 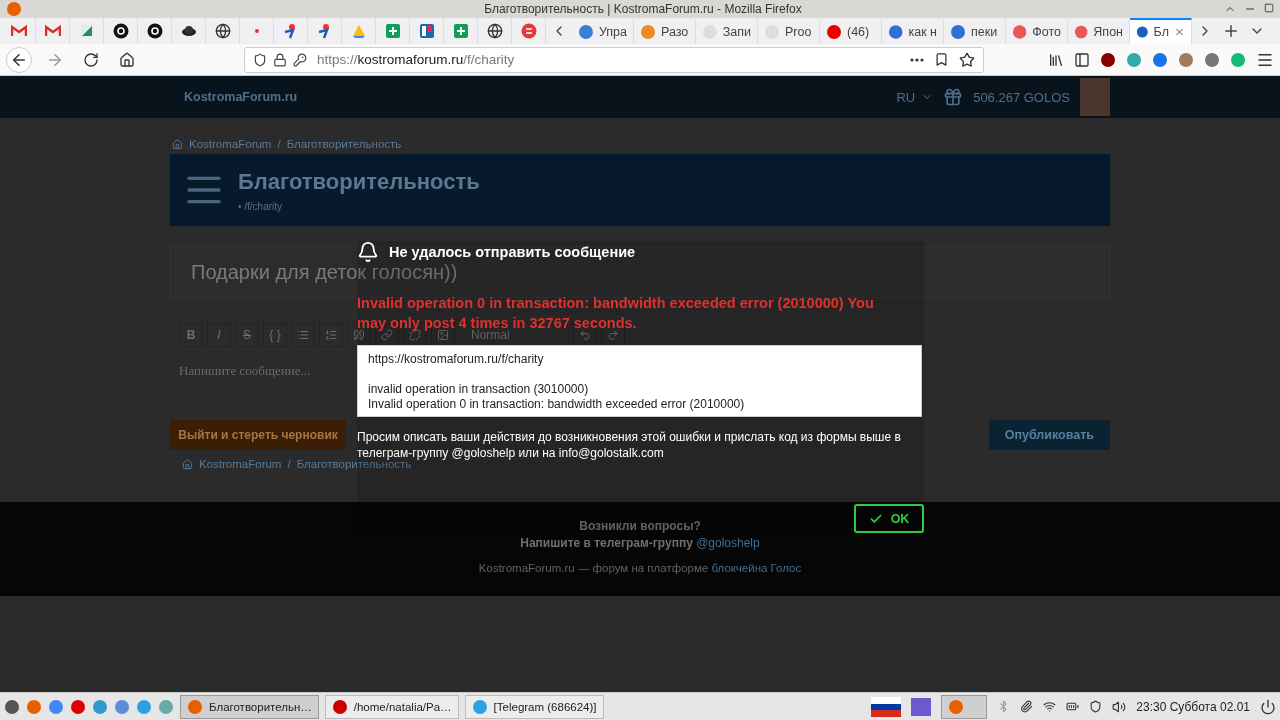 I want to click on site-logo: KostromaForum.ru, so click(x=241, y=97).